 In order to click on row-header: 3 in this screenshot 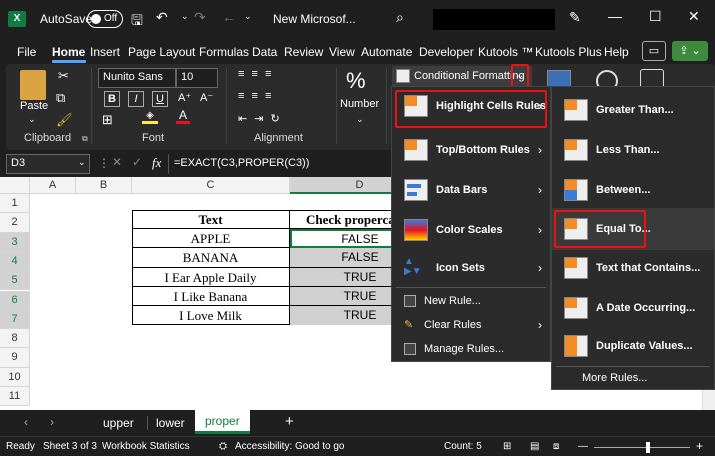, I will do `click(15, 242)`.